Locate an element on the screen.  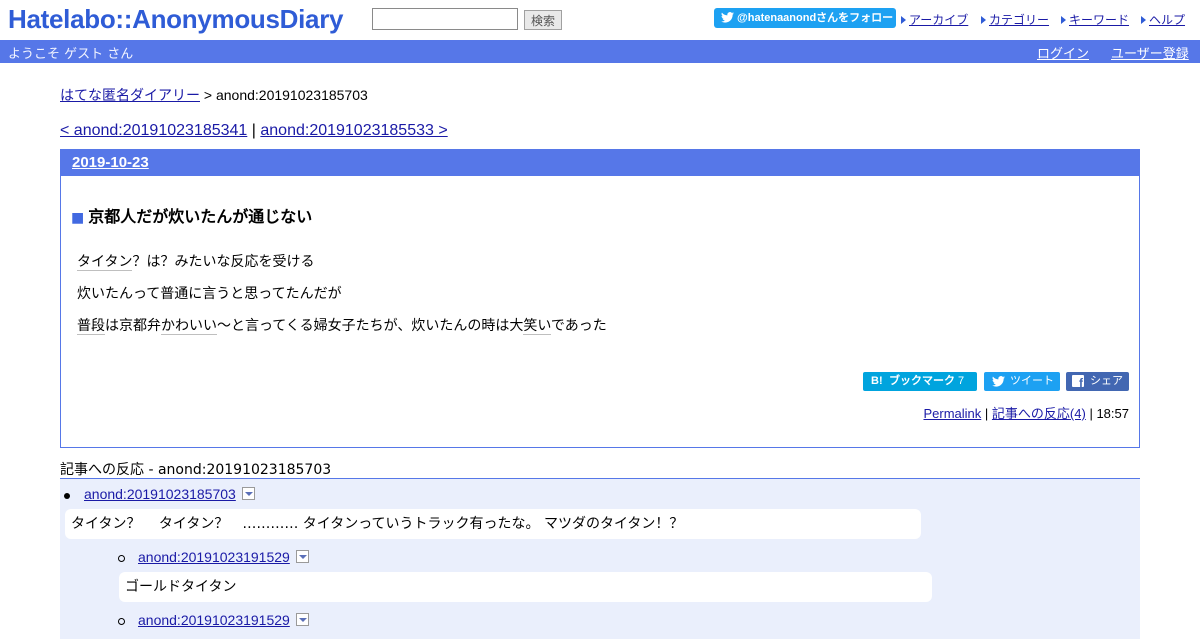
entry-title-text: 京都人だが炊いたんが通じない is located at coordinates (200, 216).